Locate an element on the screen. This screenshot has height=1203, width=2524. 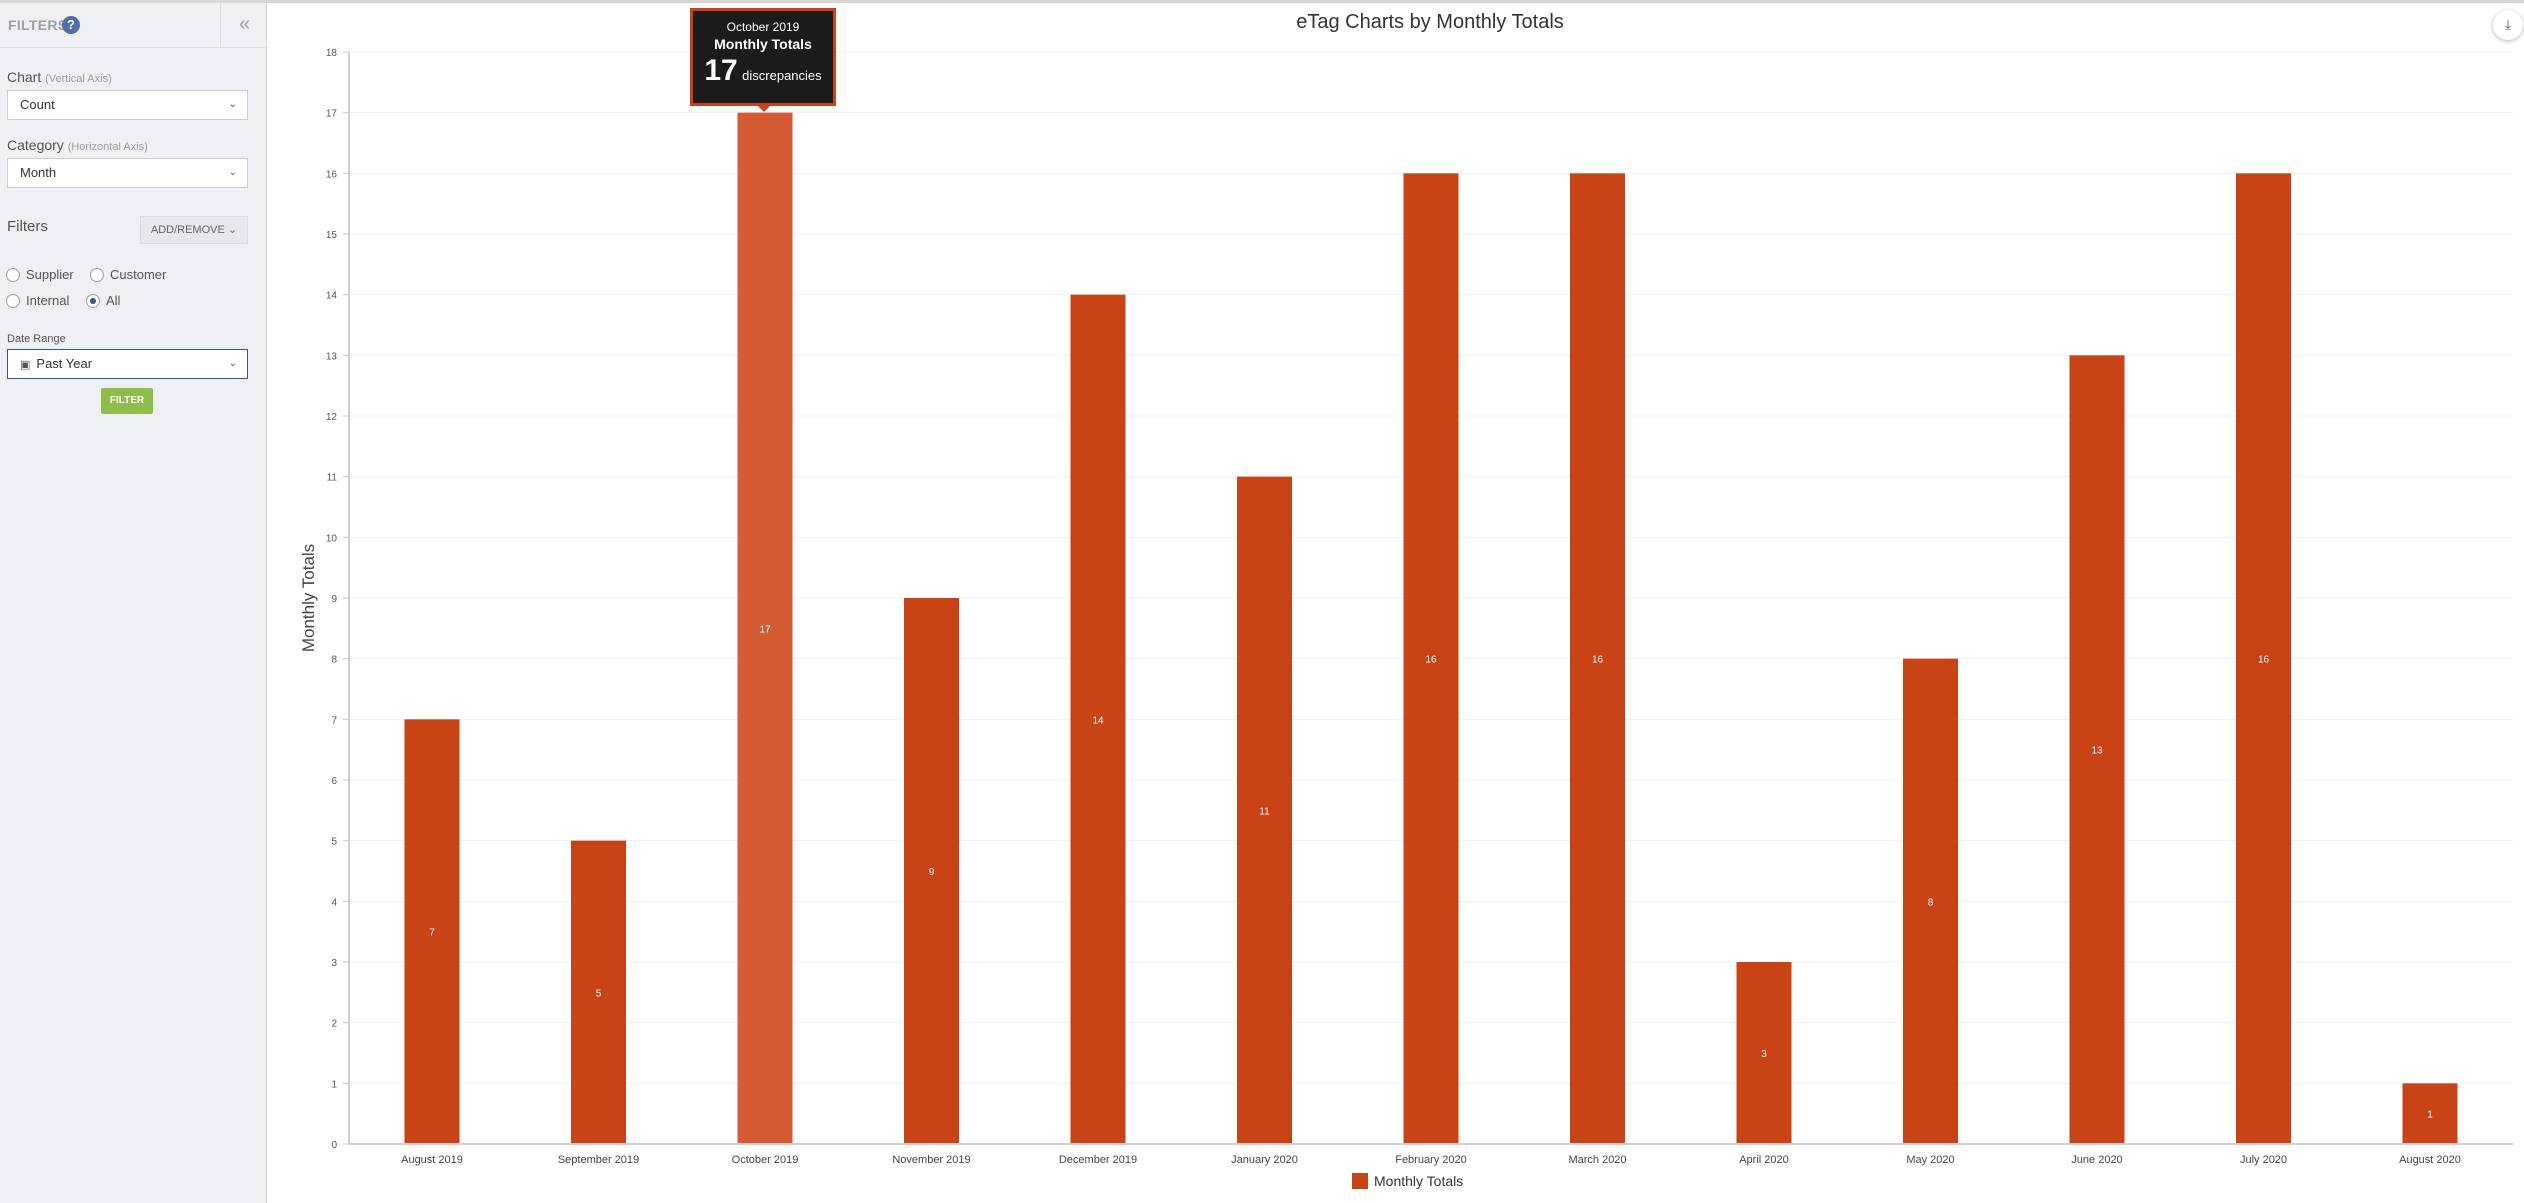
y-tick-label: 11 is located at coordinates (332, 478).